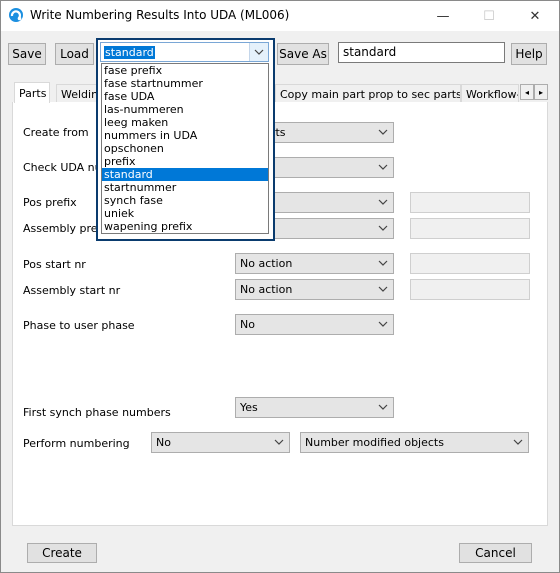 This screenshot has width=560, height=573. What do you see at coordinates (185, 161) in the screenshot?
I see `preset-option: prefix` at bounding box center [185, 161].